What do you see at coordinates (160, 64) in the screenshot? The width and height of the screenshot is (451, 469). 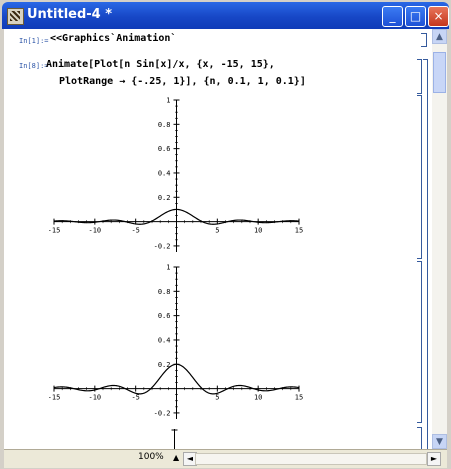 I see `cell-2-input-line-1: Animate[Plot[n Sin[x]/x, {x, -15, 15},` at bounding box center [160, 64].